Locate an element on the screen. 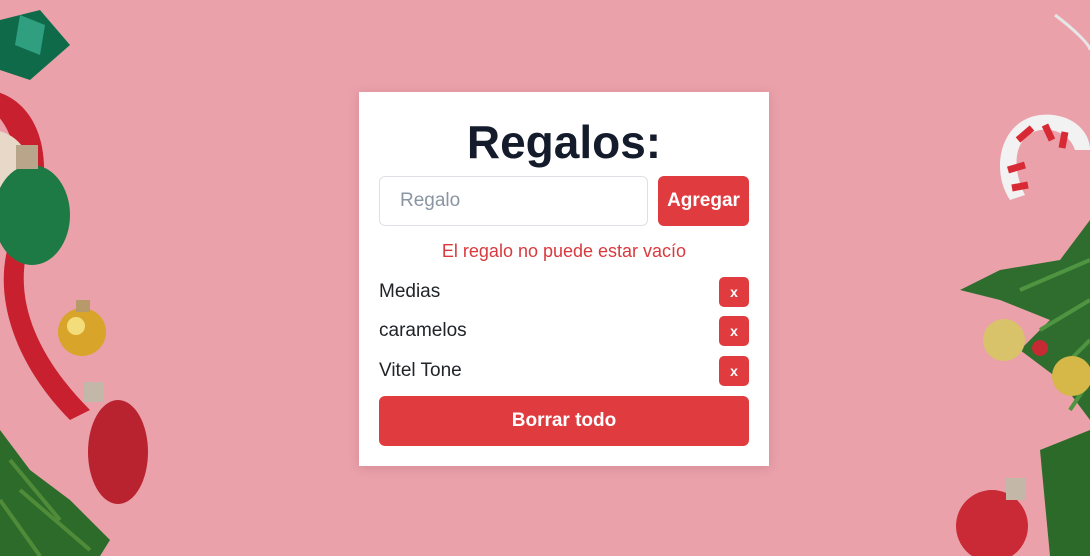  list-item: Vitel Tone x is located at coordinates (564, 371).